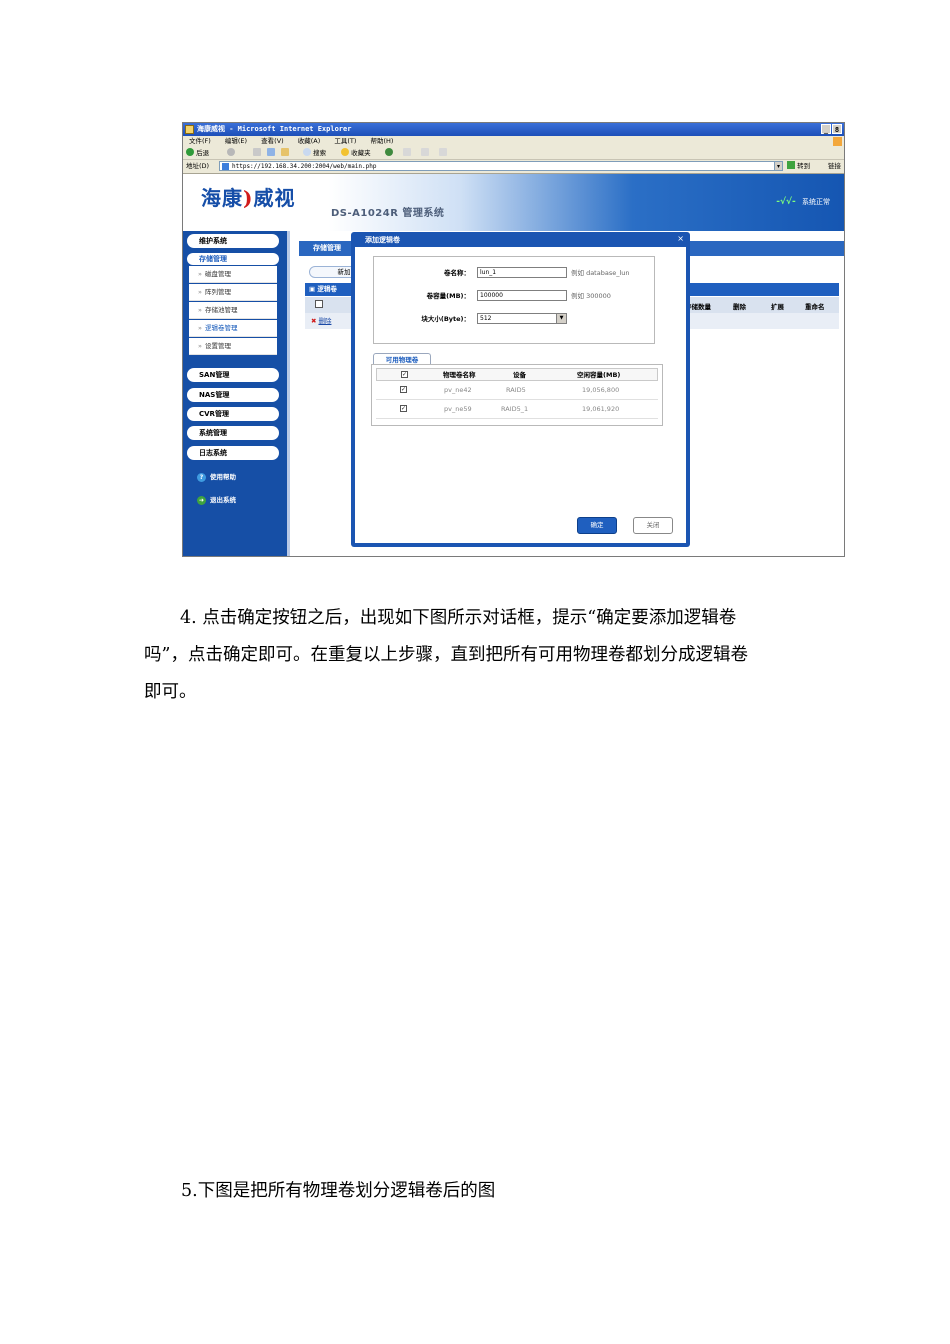  What do you see at coordinates (189, 129) in the screenshot?
I see `ie-icon` at bounding box center [189, 129].